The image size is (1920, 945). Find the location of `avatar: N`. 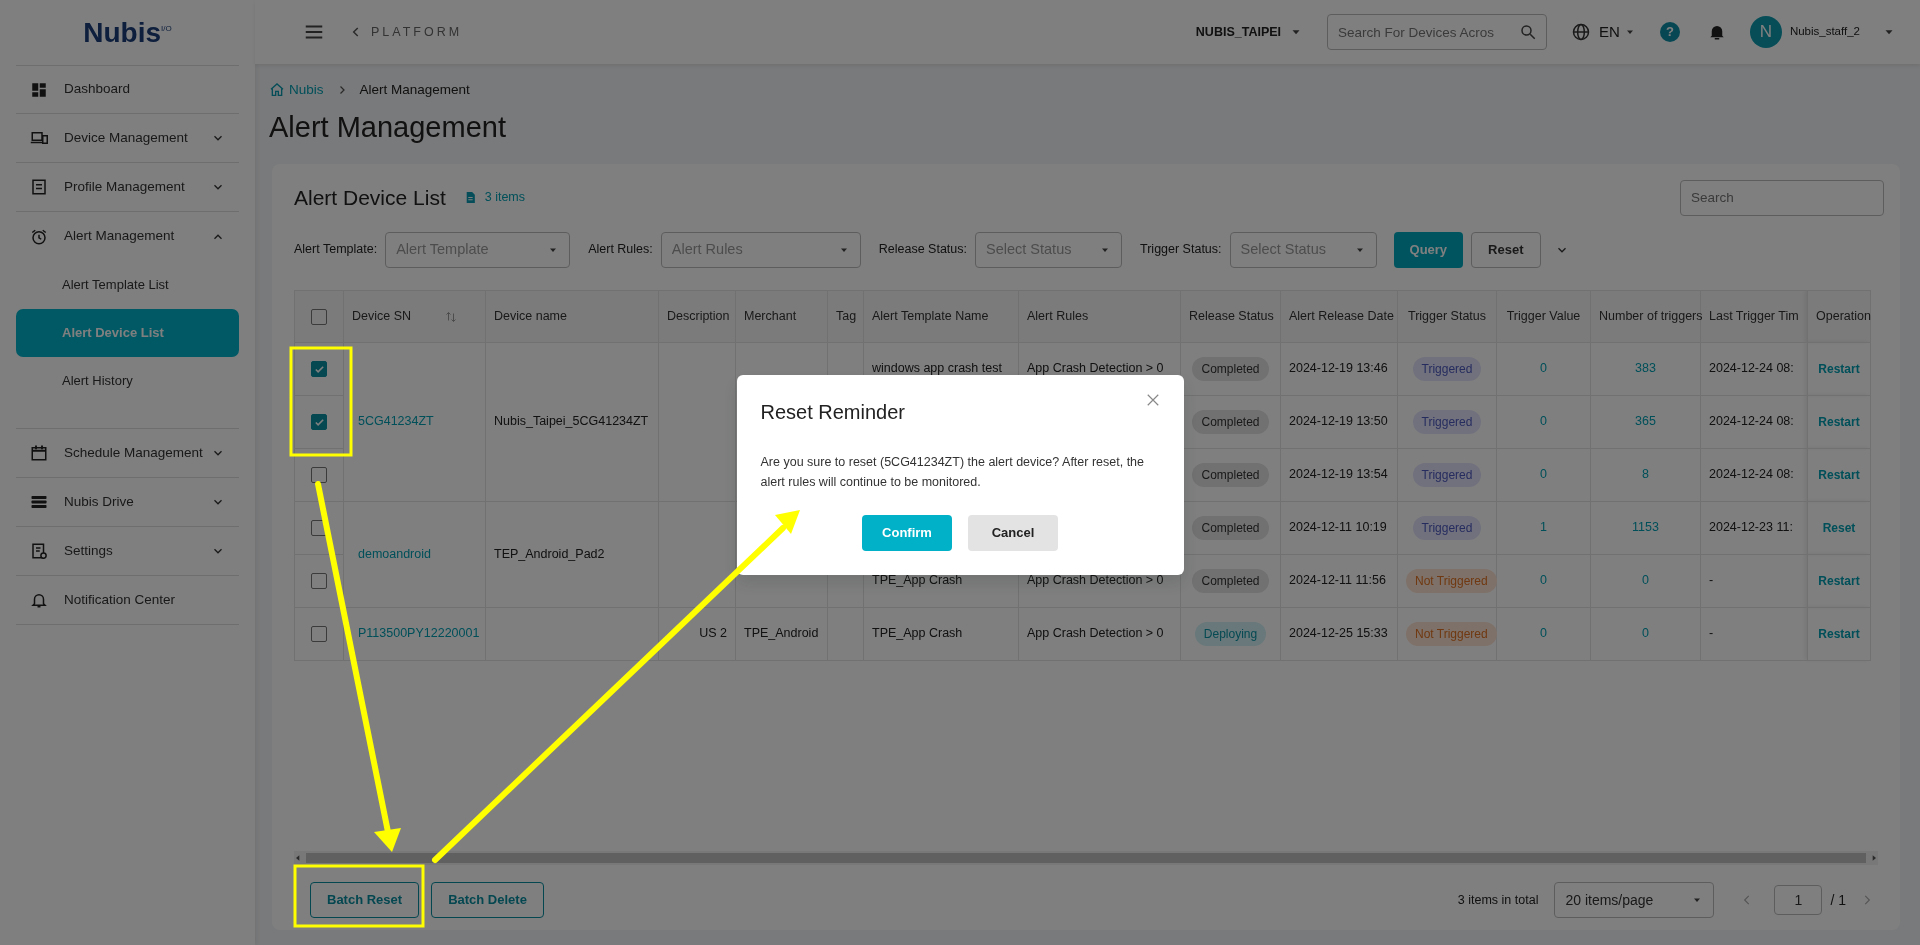

avatar: N is located at coordinates (1765, 32).